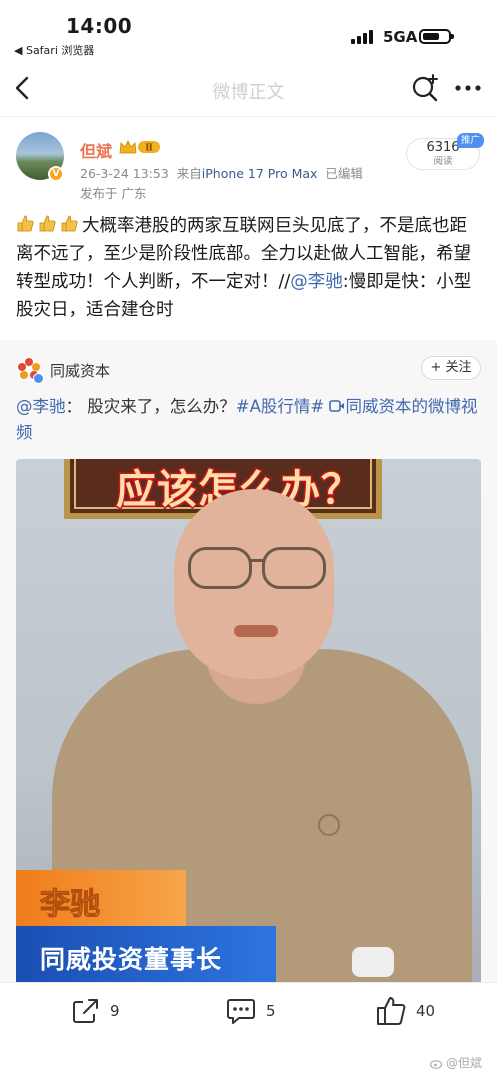  Describe the element at coordinates (391, 1011) in the screenshot. I see `like-icon` at that location.